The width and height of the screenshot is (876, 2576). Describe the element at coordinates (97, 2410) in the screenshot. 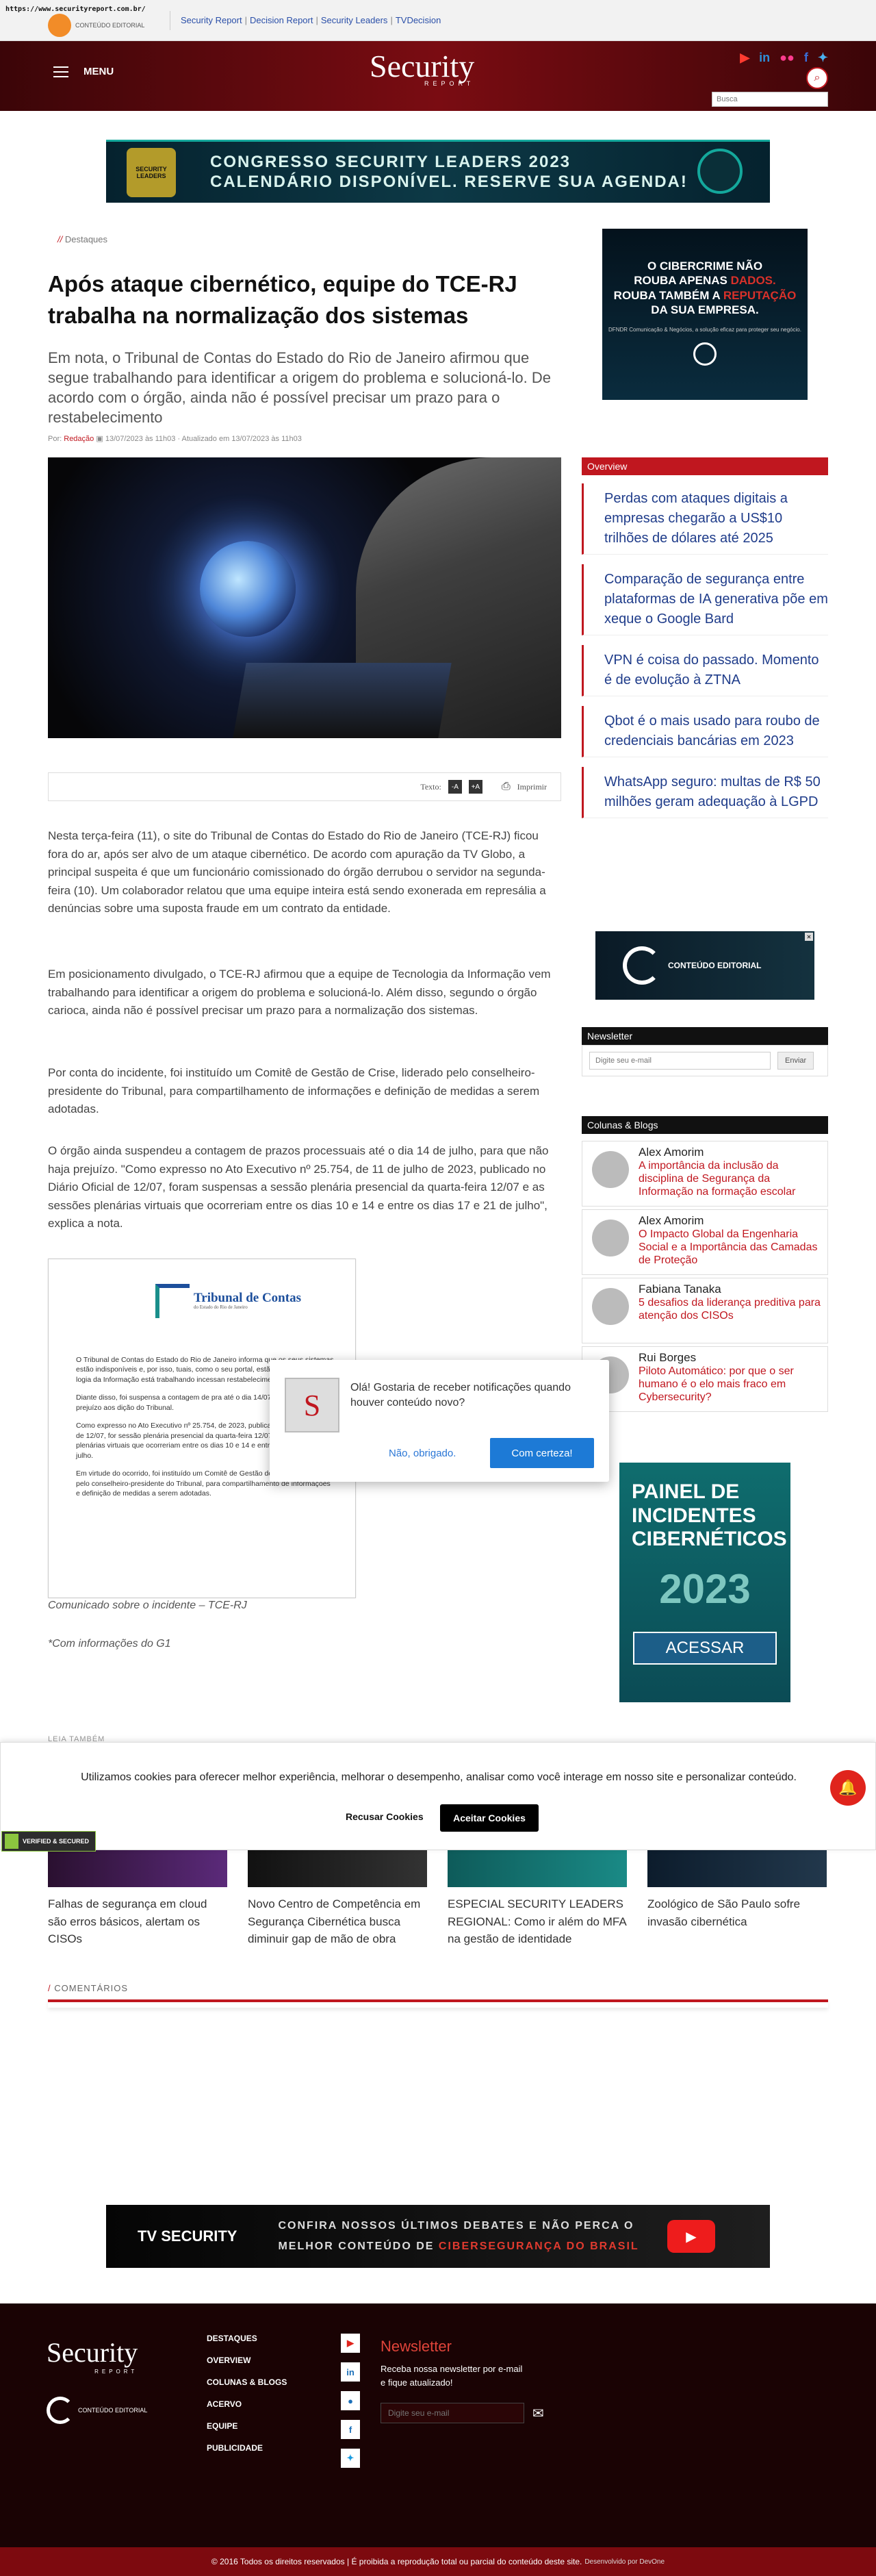

I see `footer-conteudo-editorial: CONTEÚDO EDITORIAL` at that location.